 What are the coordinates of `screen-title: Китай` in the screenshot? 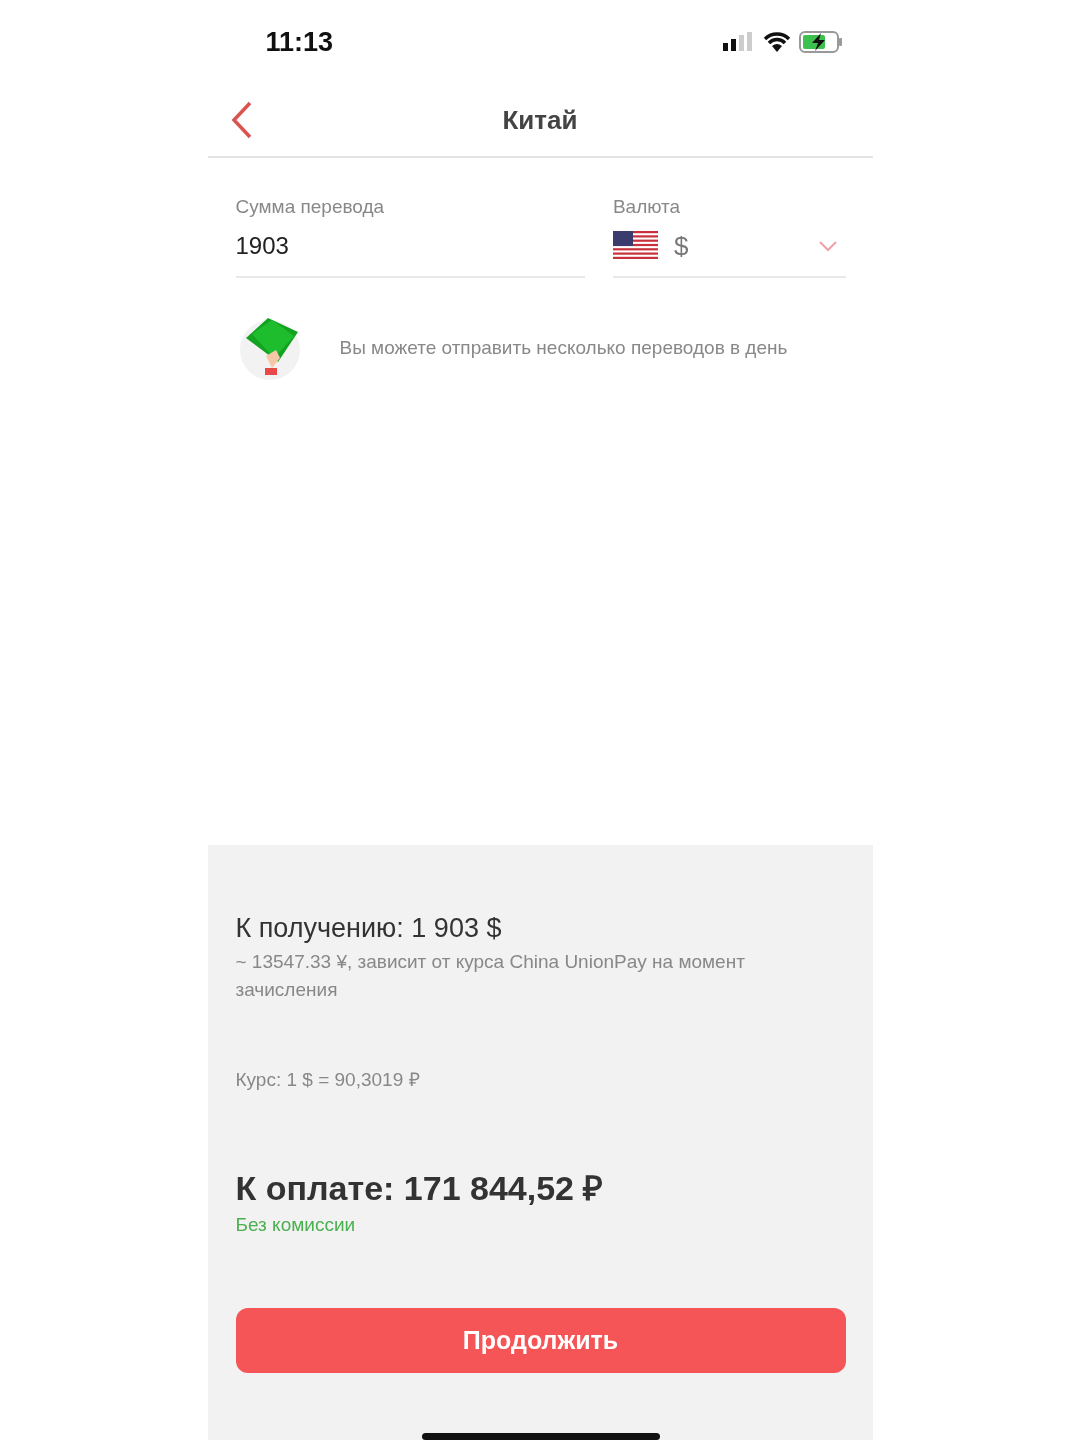 It's located at (540, 120).